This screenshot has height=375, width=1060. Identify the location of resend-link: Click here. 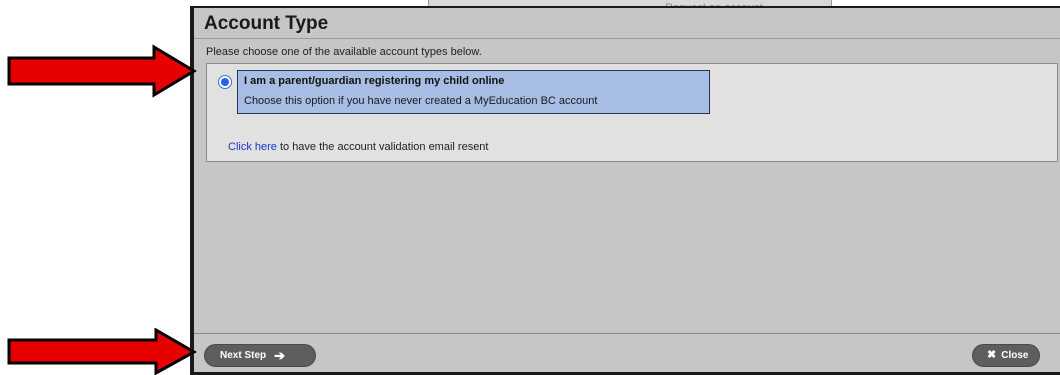
(252, 147).